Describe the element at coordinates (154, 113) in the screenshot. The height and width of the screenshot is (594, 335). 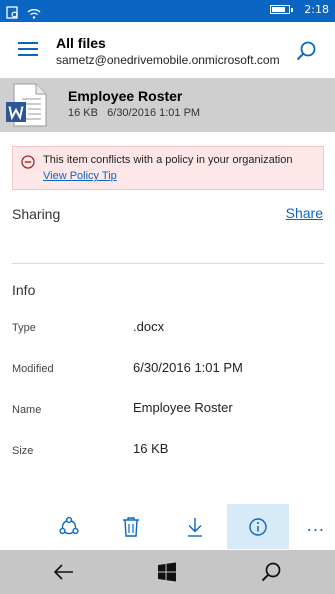
I see `file-modified: 6/30/2016 1:01 PM` at that location.